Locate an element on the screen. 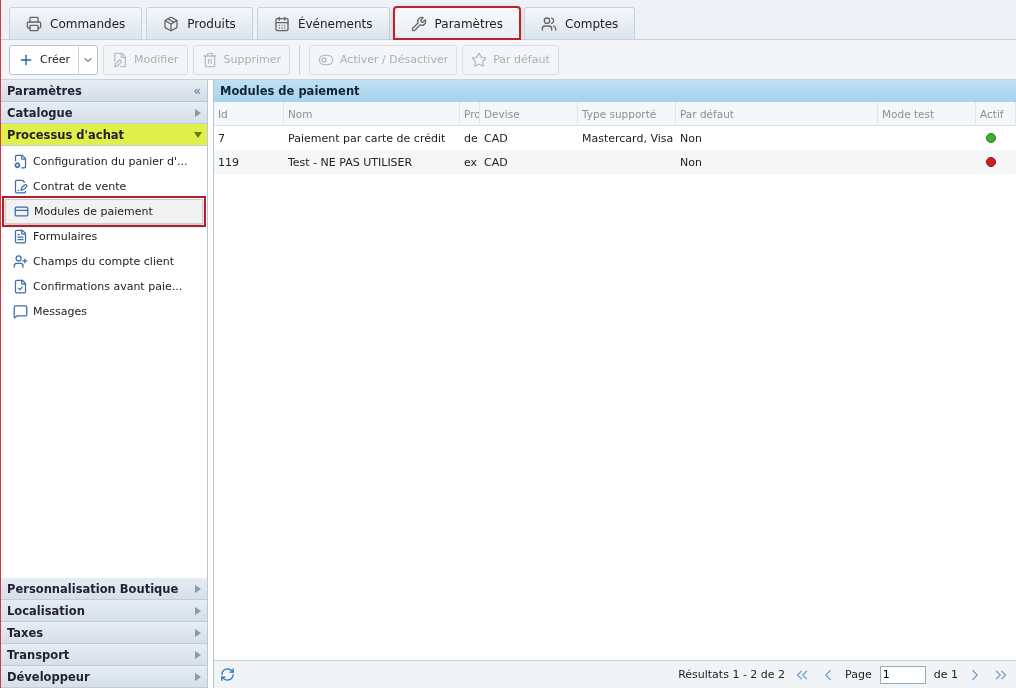 This screenshot has width=1016, height=688. sidebar-item: Modules de paiement is located at coordinates (104, 211).